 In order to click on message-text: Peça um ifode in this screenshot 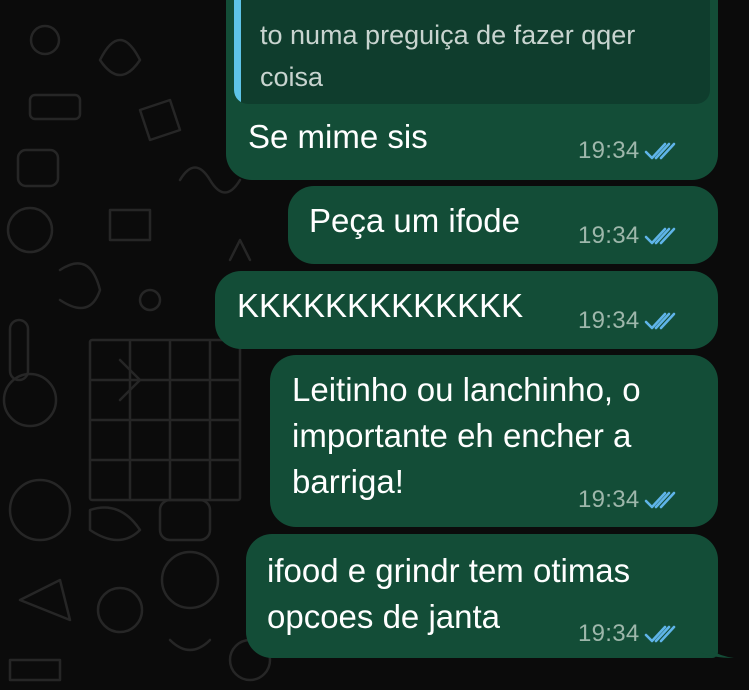, I will do `click(414, 220)`.